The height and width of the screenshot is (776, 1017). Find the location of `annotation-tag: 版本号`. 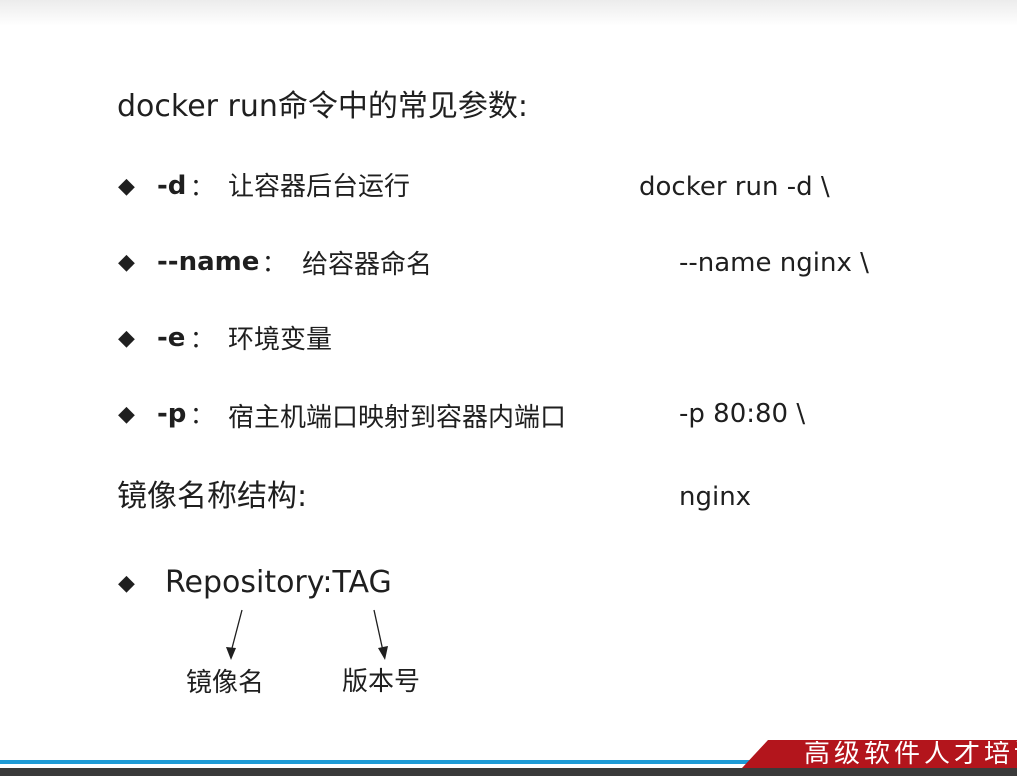

annotation-tag: 版本号 is located at coordinates (381, 682).